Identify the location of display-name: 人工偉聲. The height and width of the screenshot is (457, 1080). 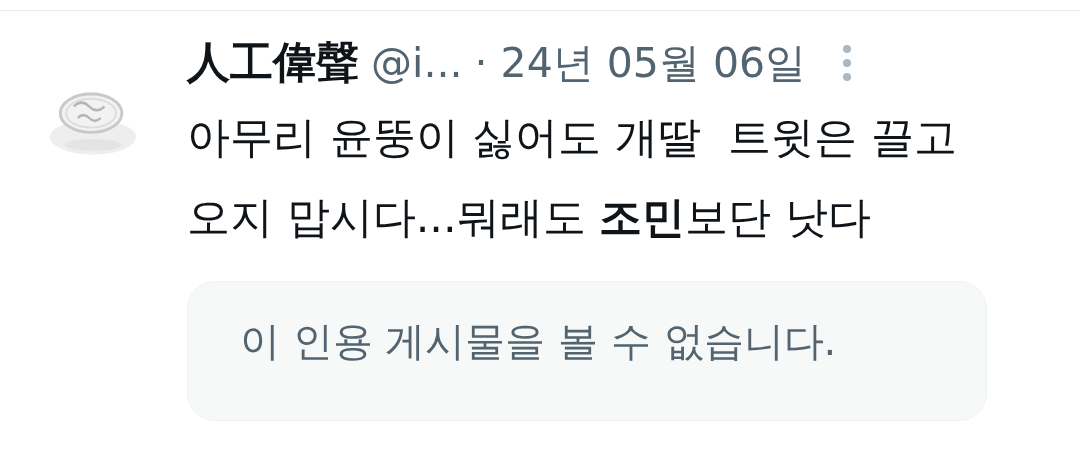
(273, 63).